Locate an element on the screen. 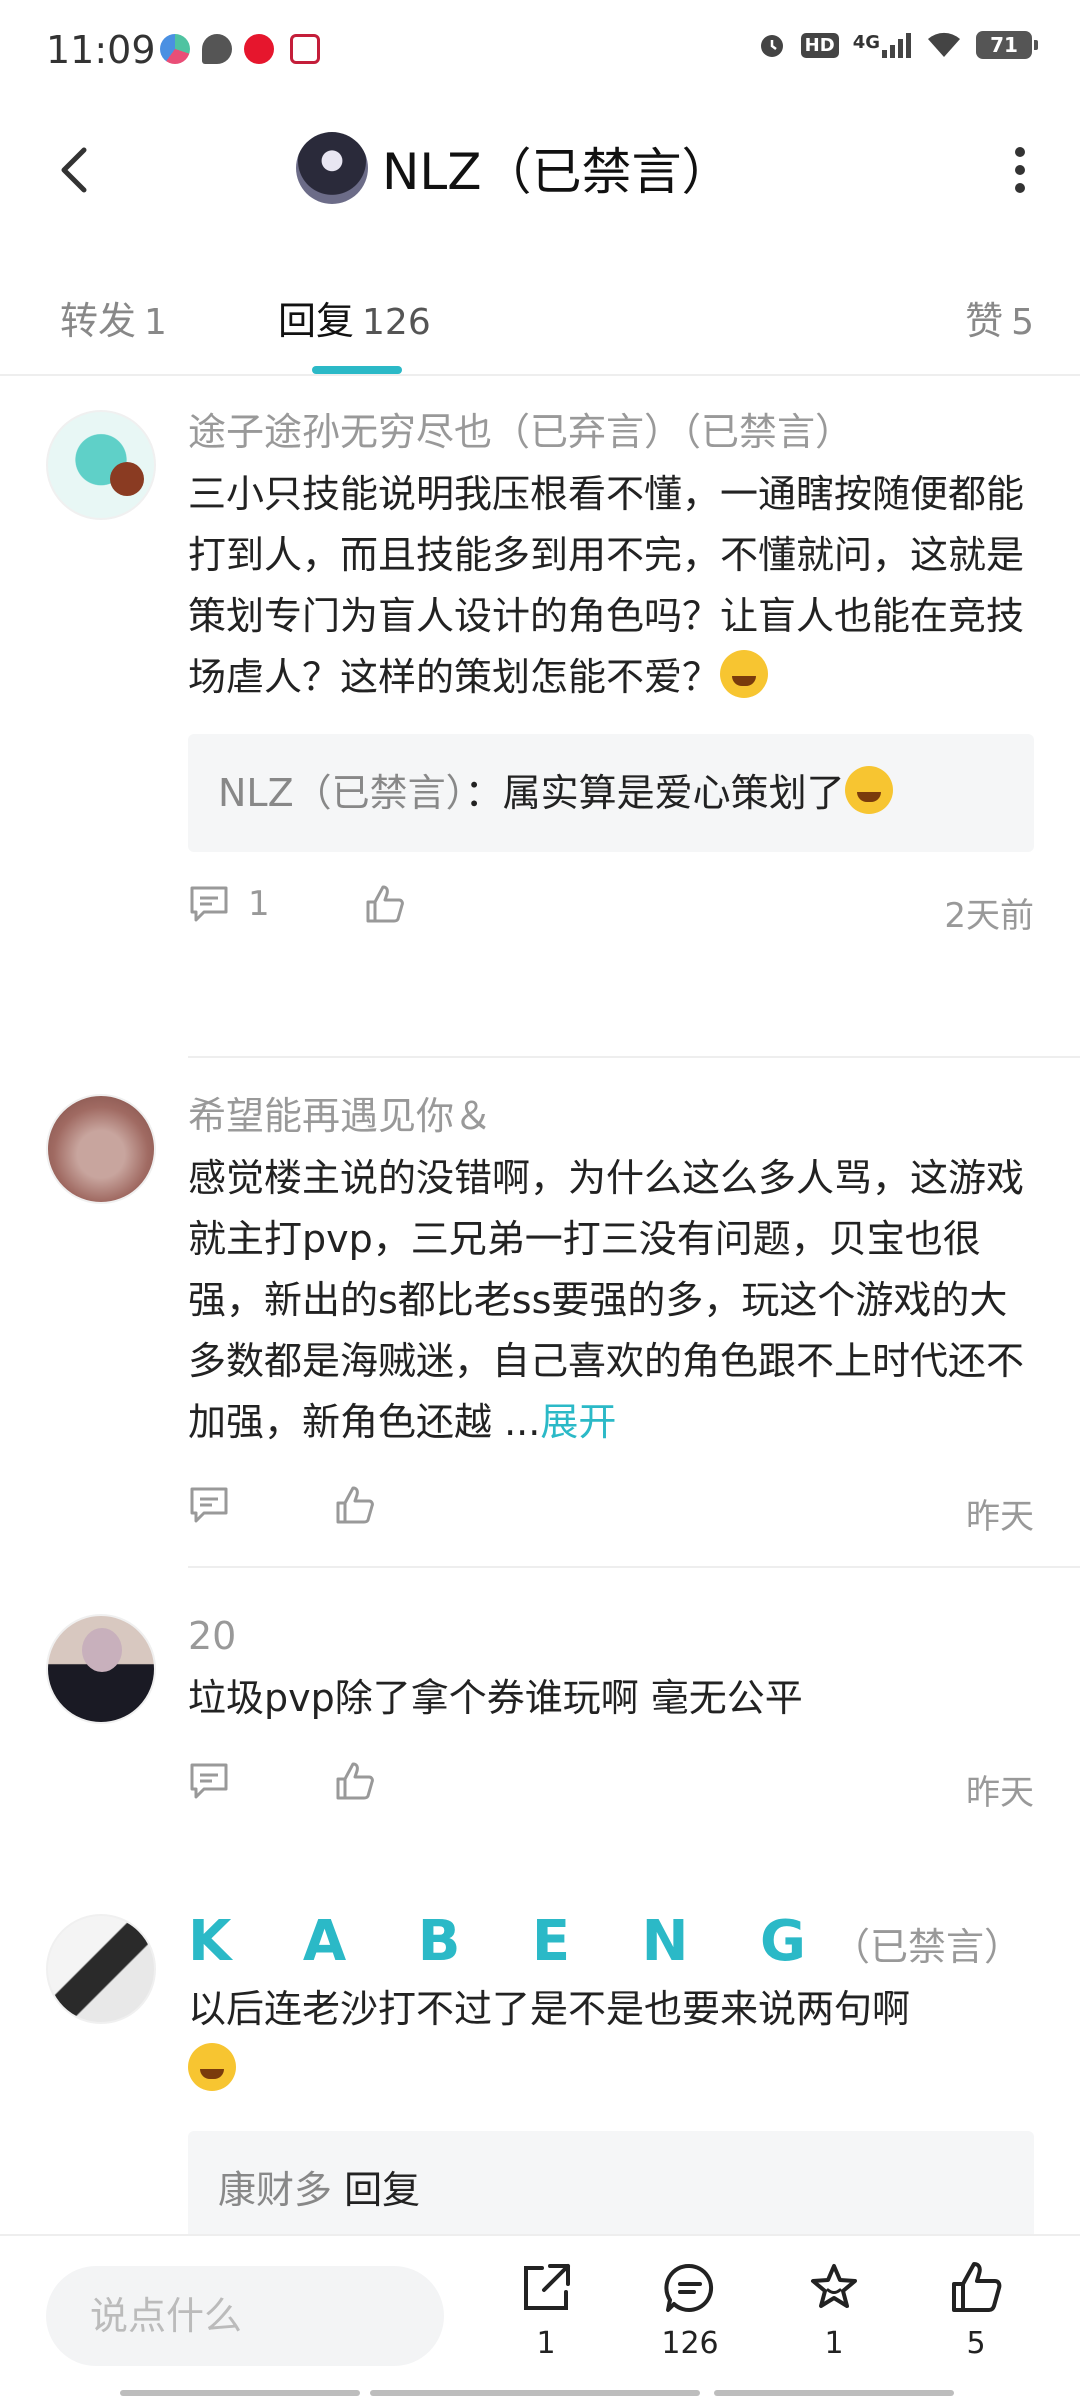 Image resolution: width=1080 pixels, height=2400 pixels. status-right-icons: HD 4G 71 is located at coordinates (897, 45).